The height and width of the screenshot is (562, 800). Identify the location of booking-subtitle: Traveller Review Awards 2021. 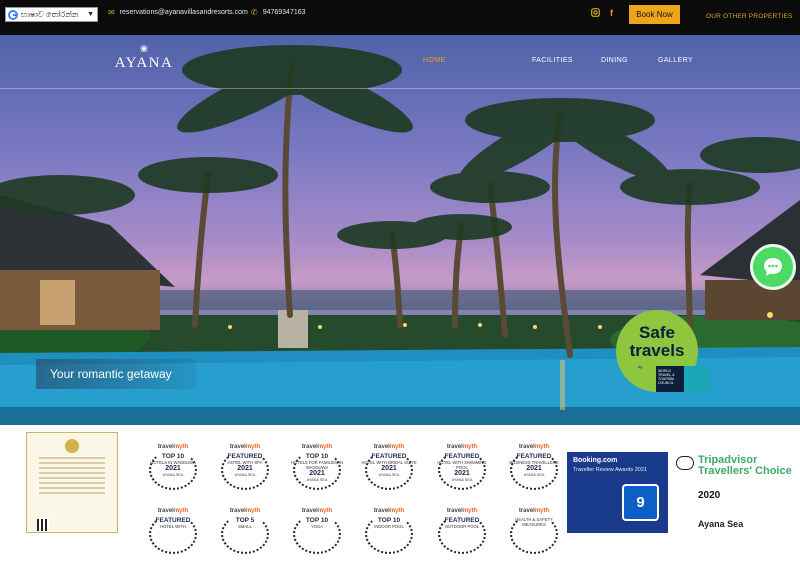
(610, 470).